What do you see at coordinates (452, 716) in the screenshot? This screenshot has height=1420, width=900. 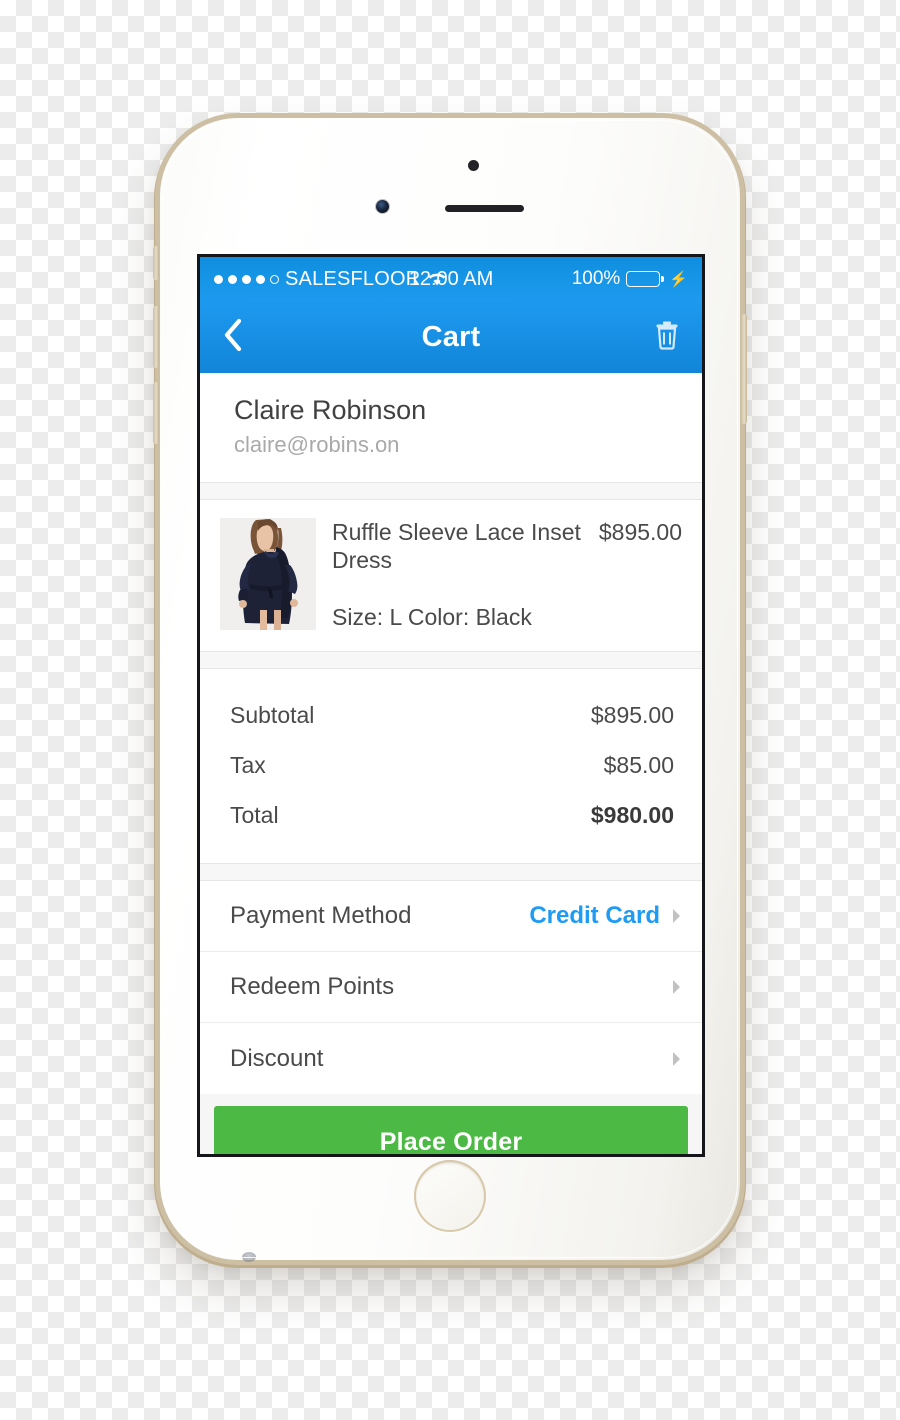 I see `total-row-subtotal: Subtotal $895.00` at bounding box center [452, 716].